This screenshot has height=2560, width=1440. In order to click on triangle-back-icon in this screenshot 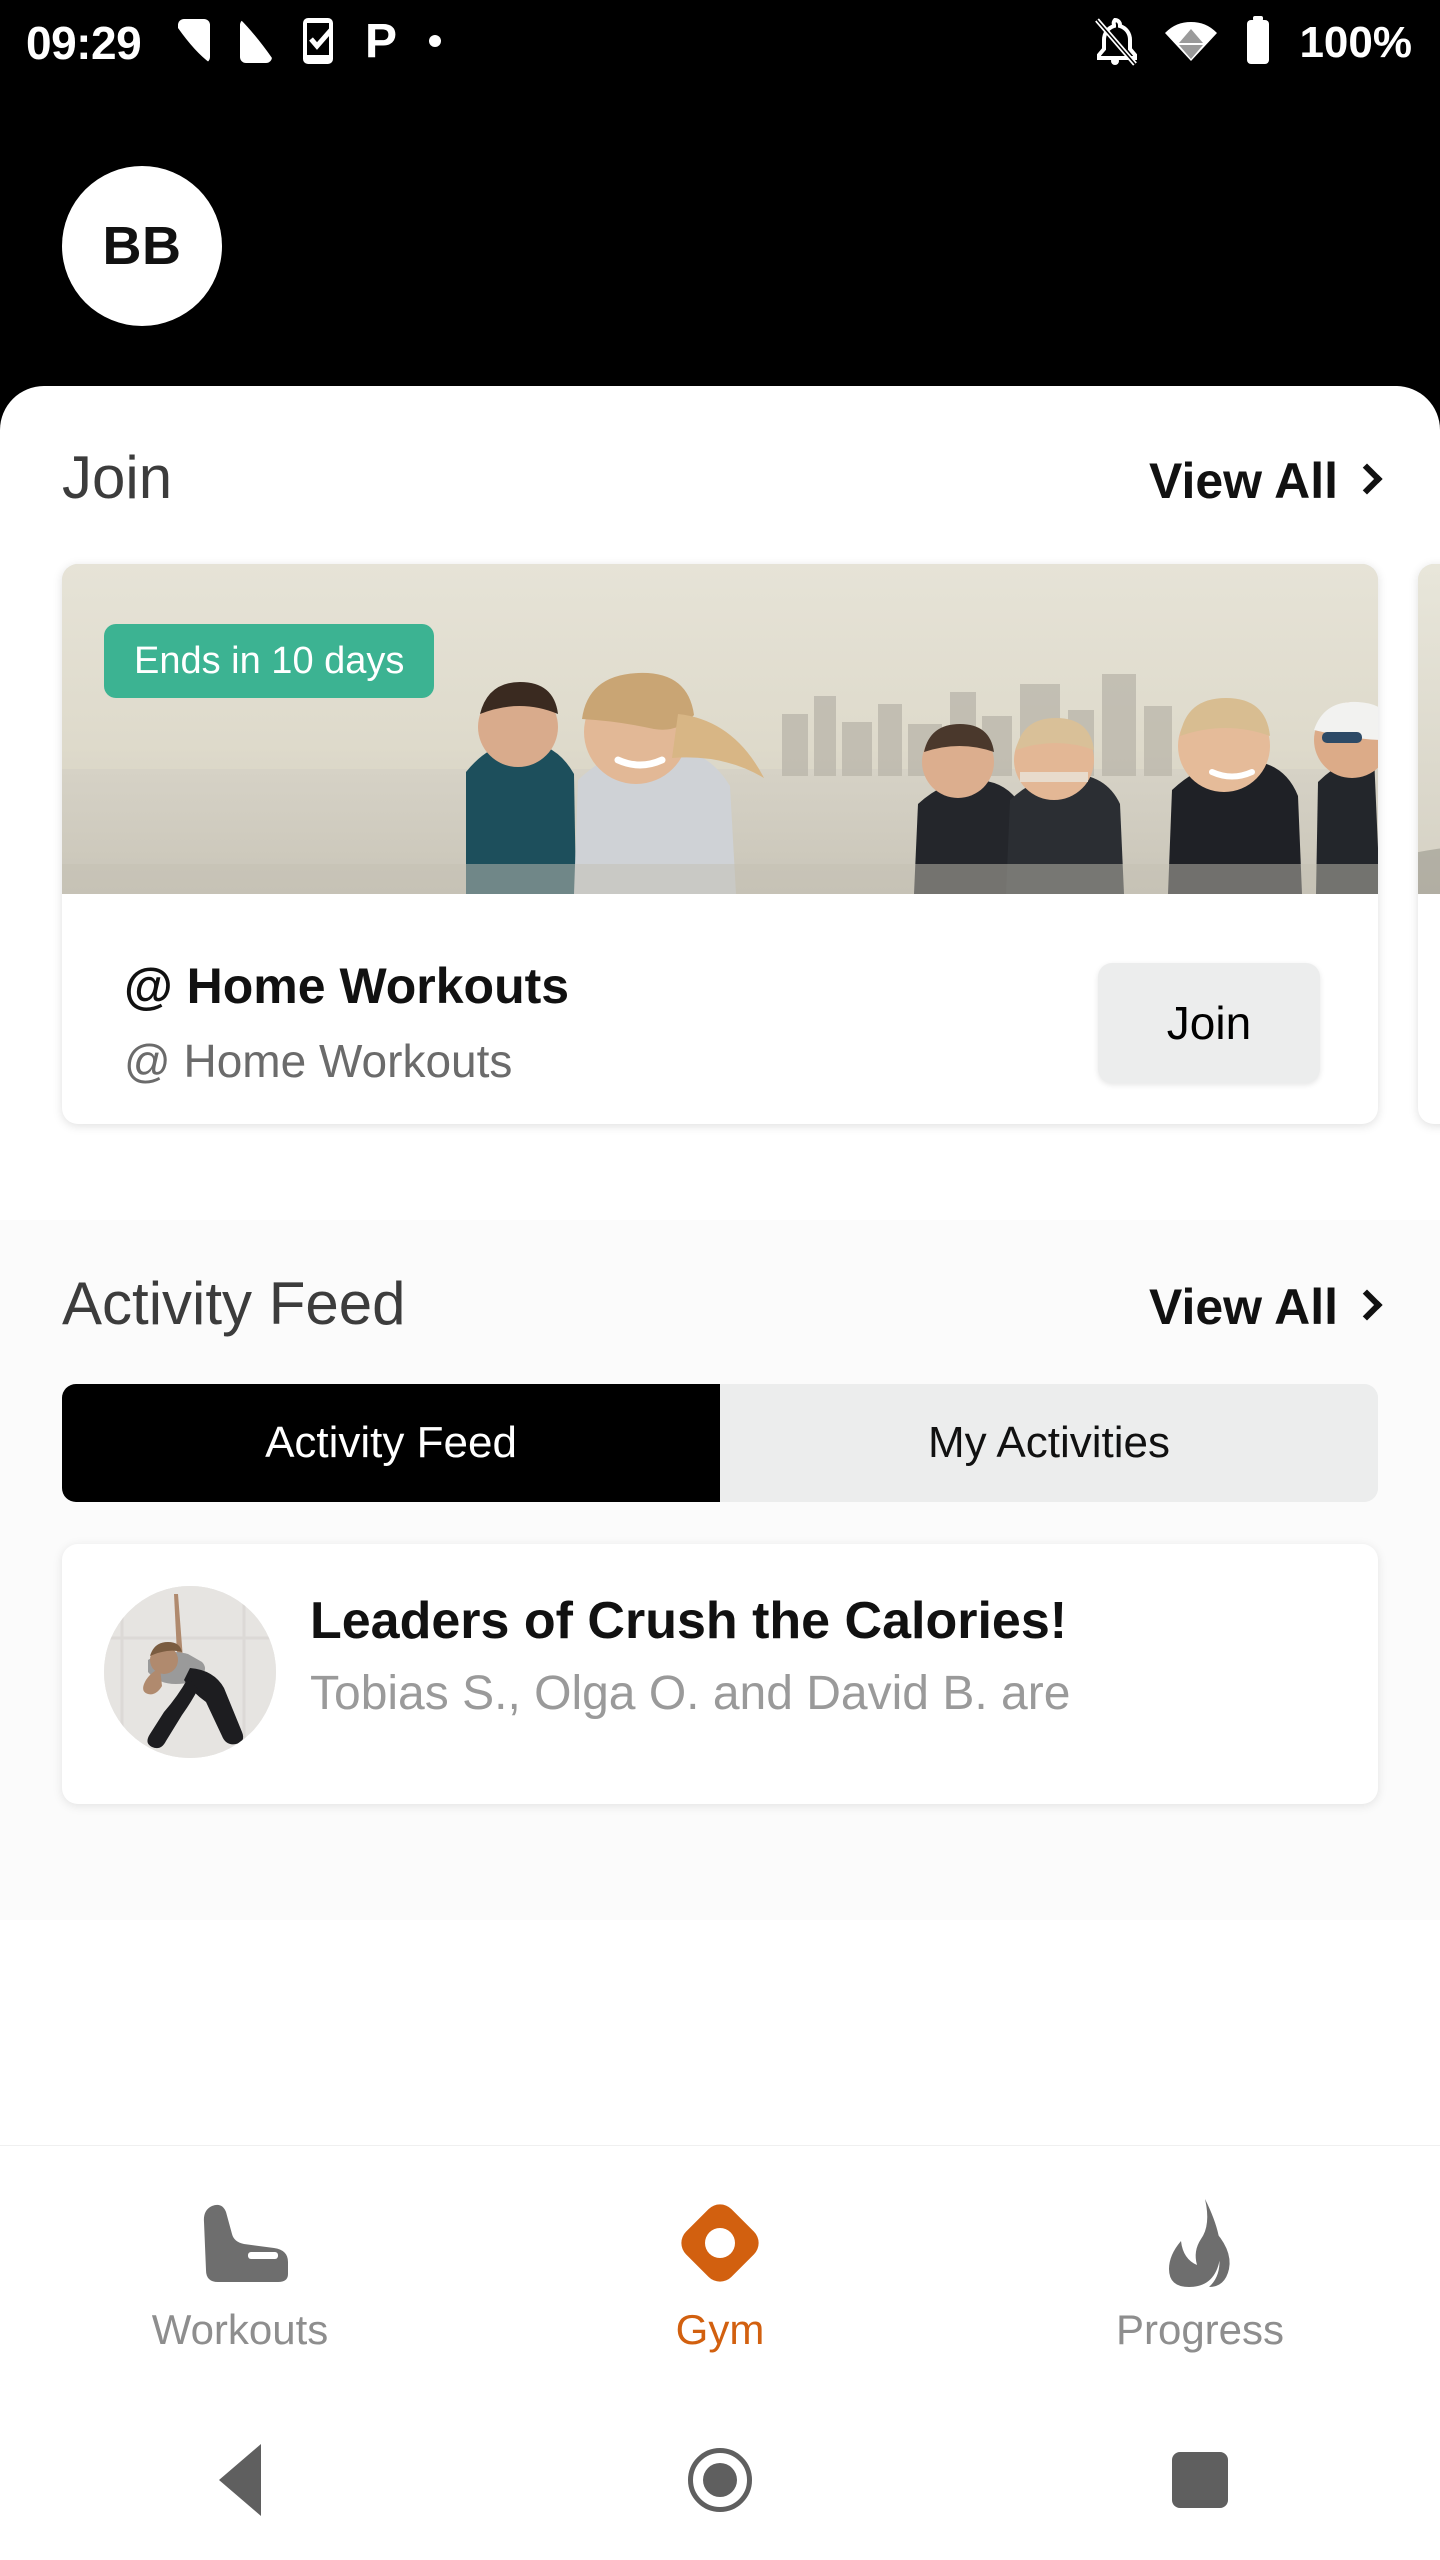, I will do `click(240, 2480)`.